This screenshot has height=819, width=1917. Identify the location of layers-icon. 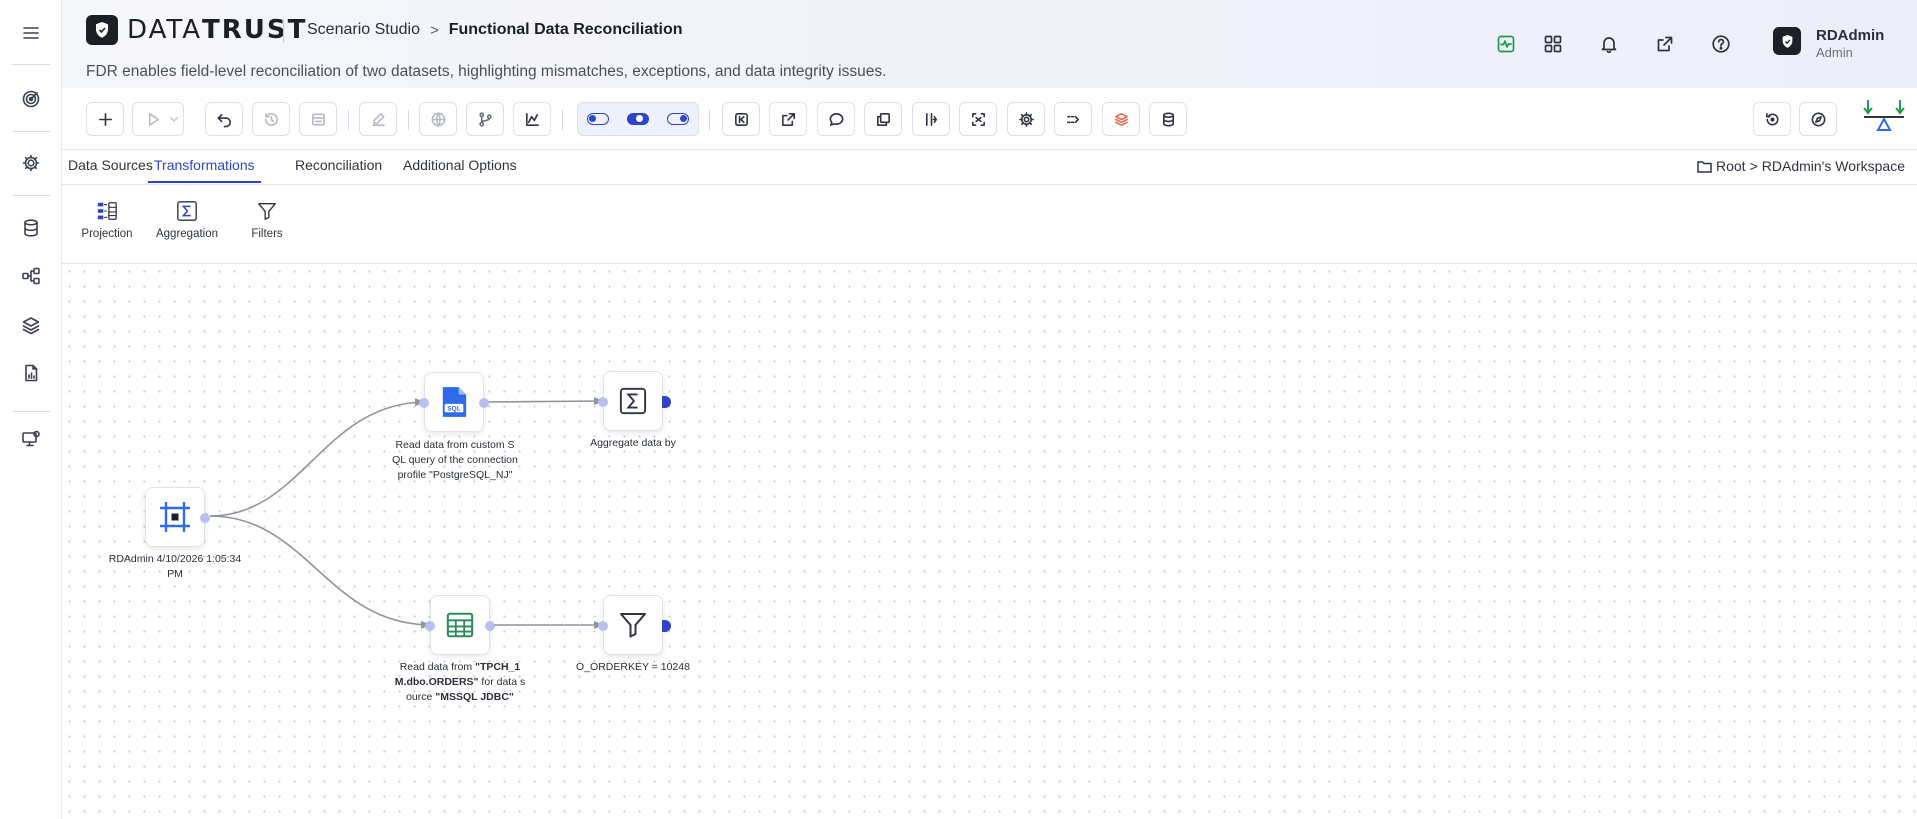
(31, 325).